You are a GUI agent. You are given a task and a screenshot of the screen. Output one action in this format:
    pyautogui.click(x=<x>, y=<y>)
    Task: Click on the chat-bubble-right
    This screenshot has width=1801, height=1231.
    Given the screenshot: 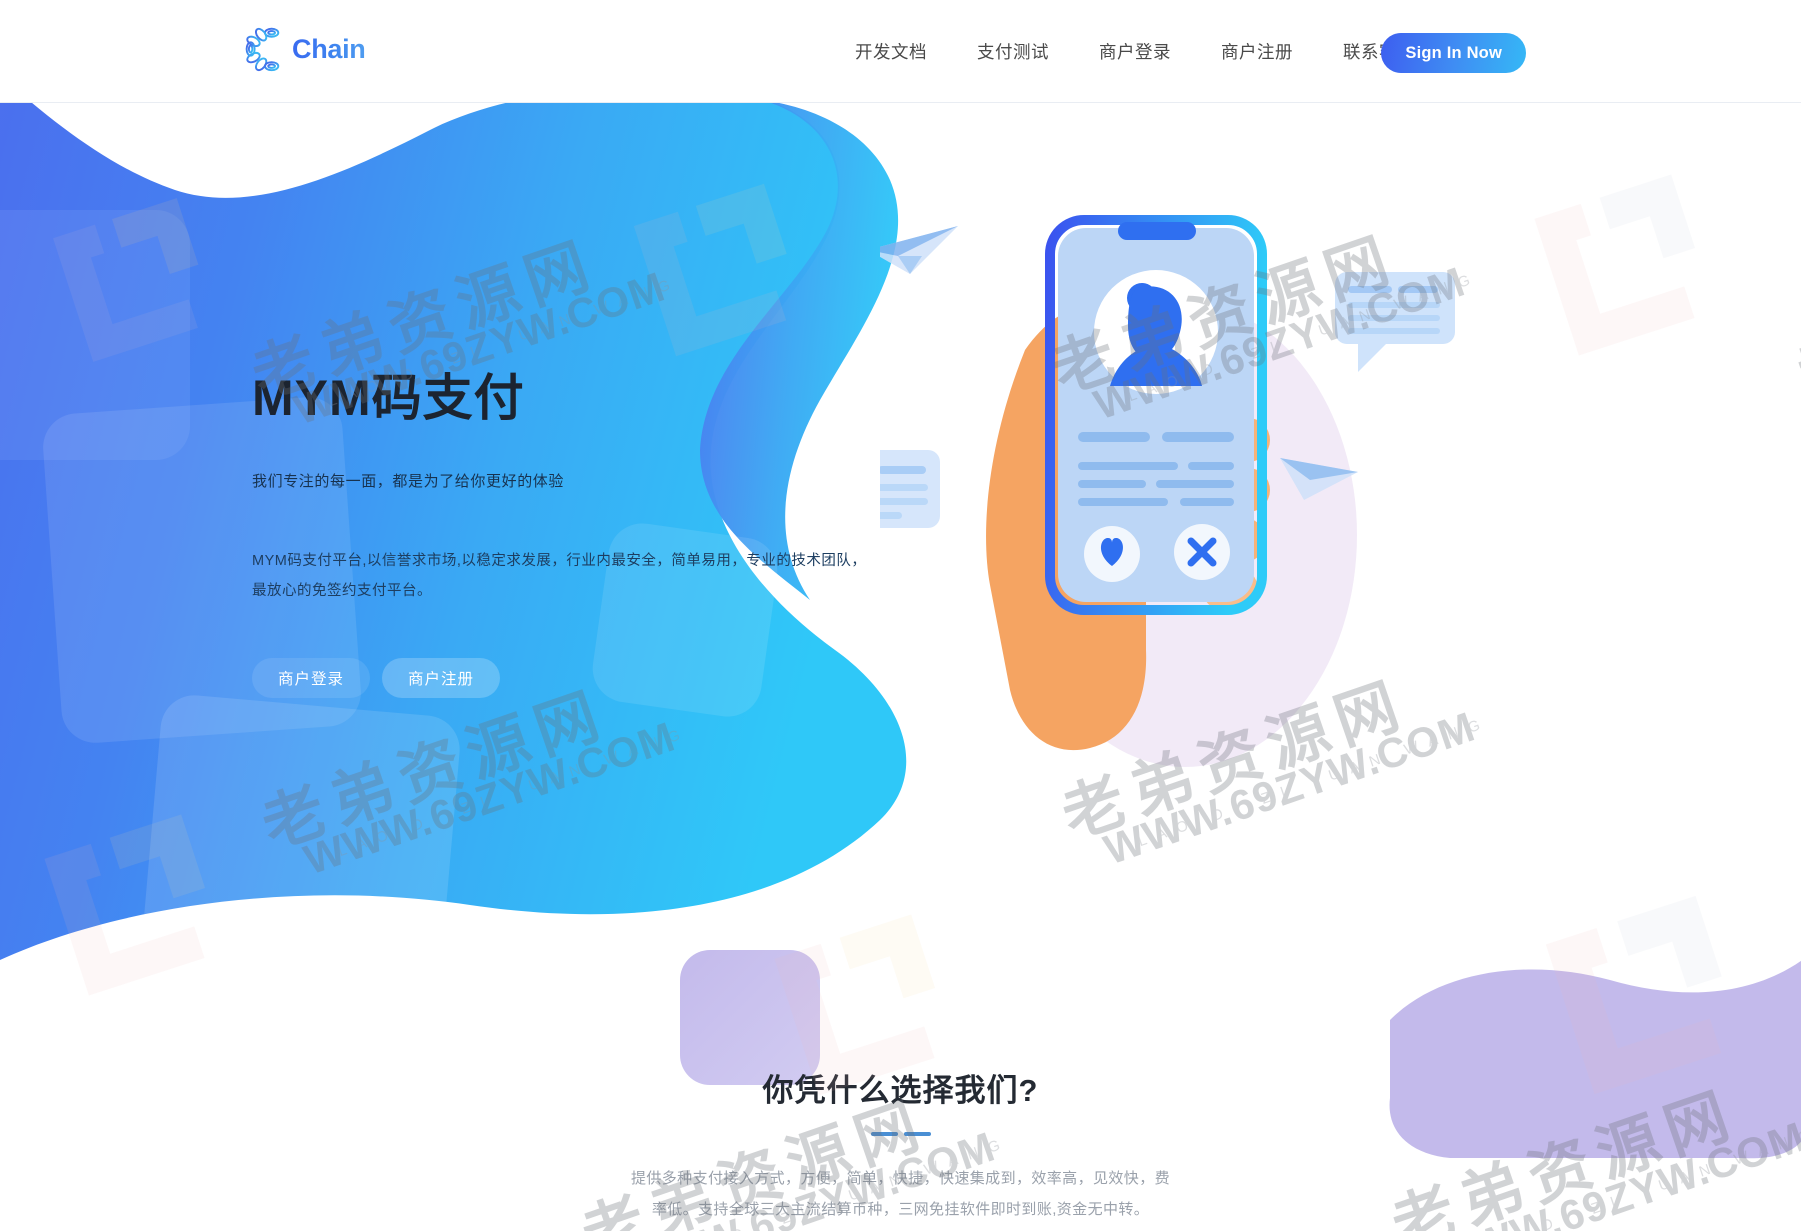 What is the action you would take?
    pyautogui.click(x=1395, y=322)
    